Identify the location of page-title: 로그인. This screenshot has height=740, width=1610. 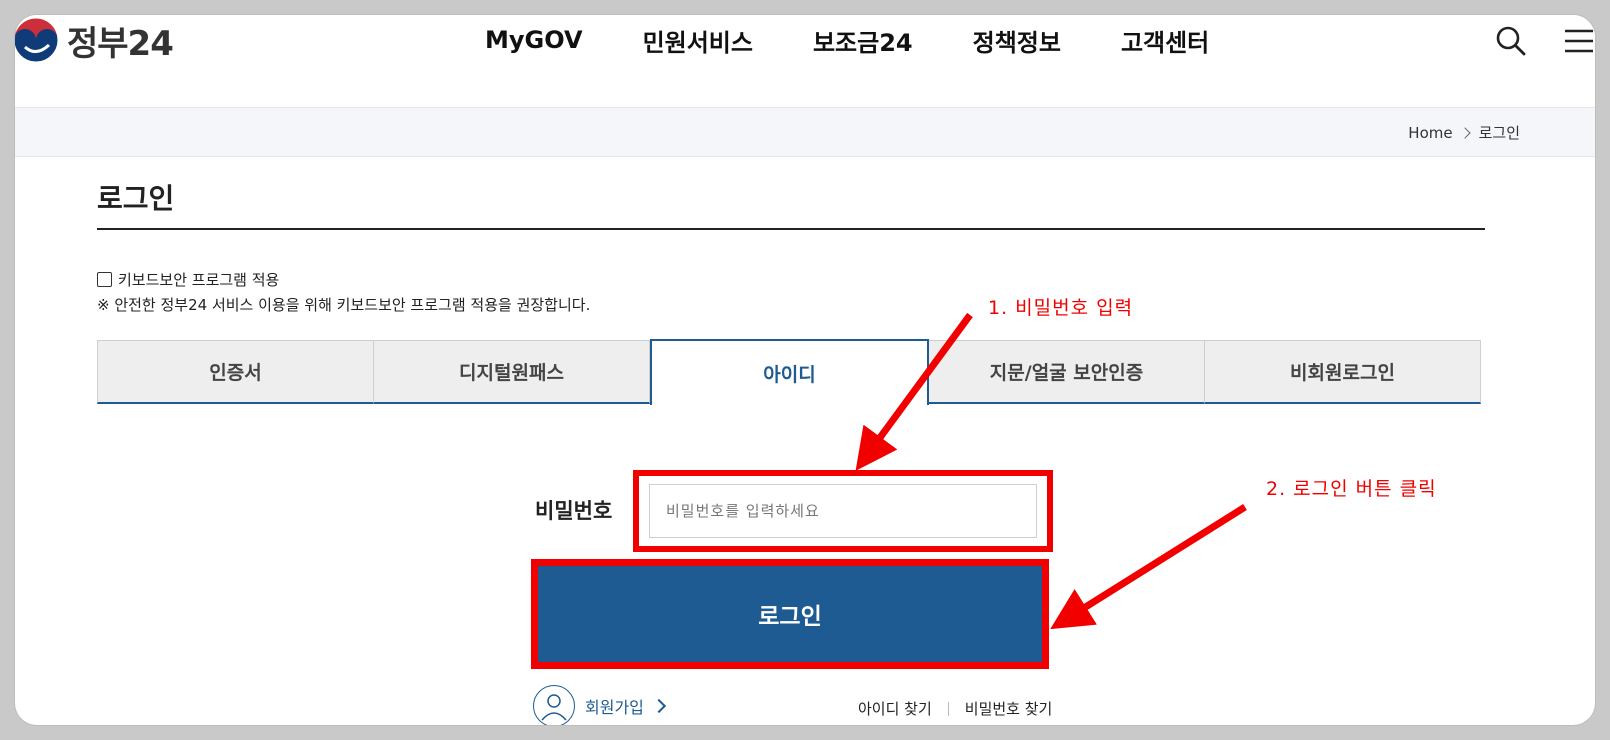
(136, 198).